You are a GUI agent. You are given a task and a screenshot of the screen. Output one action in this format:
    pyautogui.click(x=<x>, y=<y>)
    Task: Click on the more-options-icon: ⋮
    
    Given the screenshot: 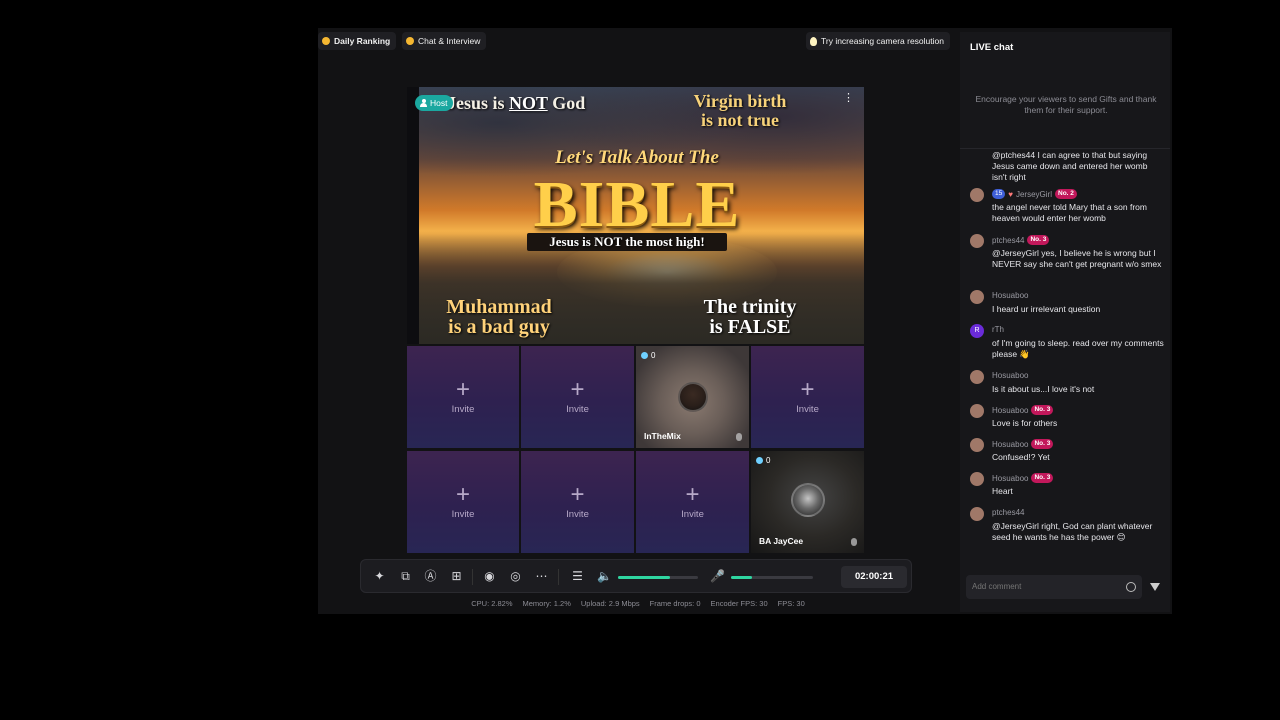 What is the action you would take?
    pyautogui.click(x=848, y=98)
    